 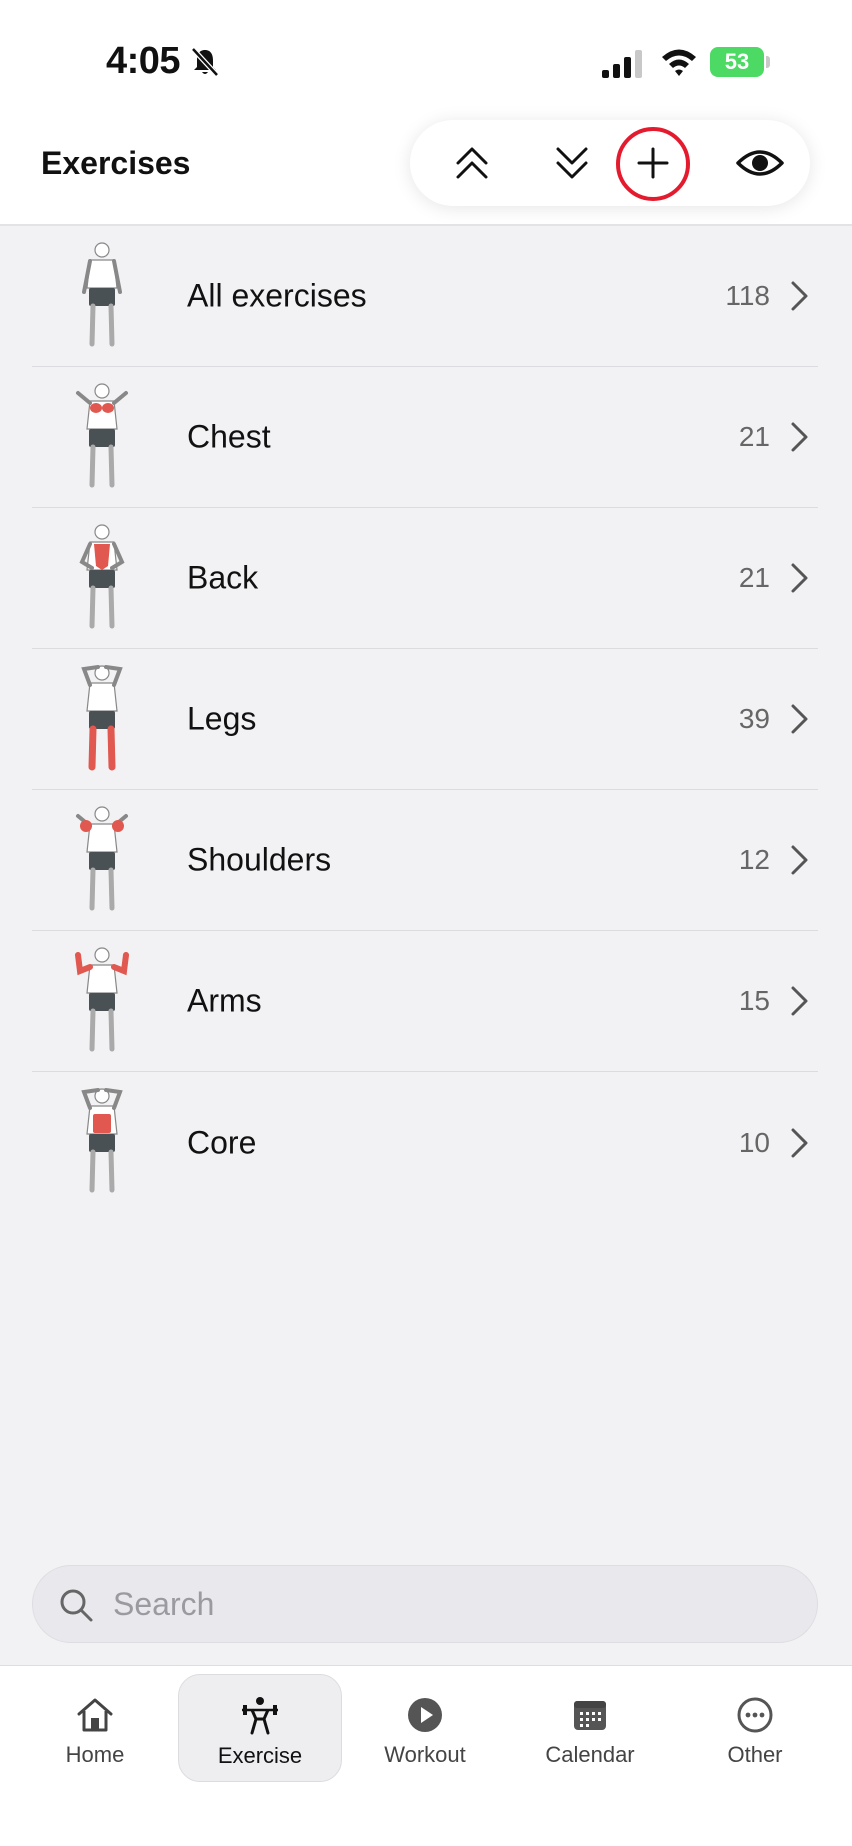 I want to click on collapse-all-button, so click(x=472, y=163).